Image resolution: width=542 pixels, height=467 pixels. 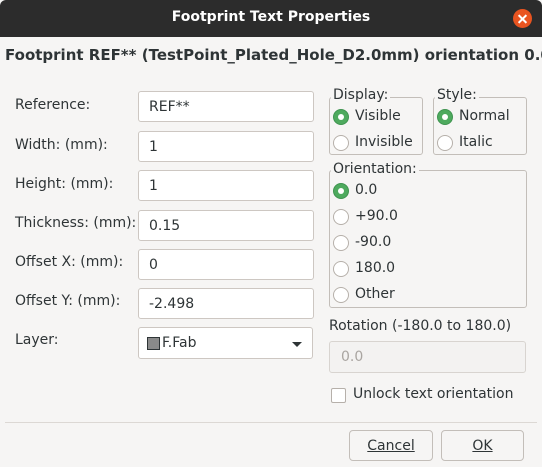 I want to click on orientation-group-title: Orientation:, so click(x=375, y=169).